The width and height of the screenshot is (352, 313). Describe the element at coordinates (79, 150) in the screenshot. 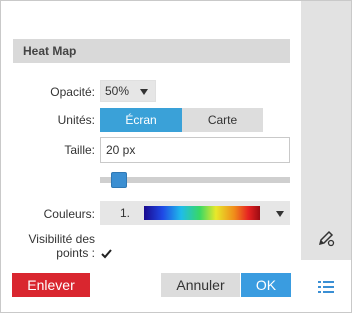

I see `size-label: Taille:` at that location.